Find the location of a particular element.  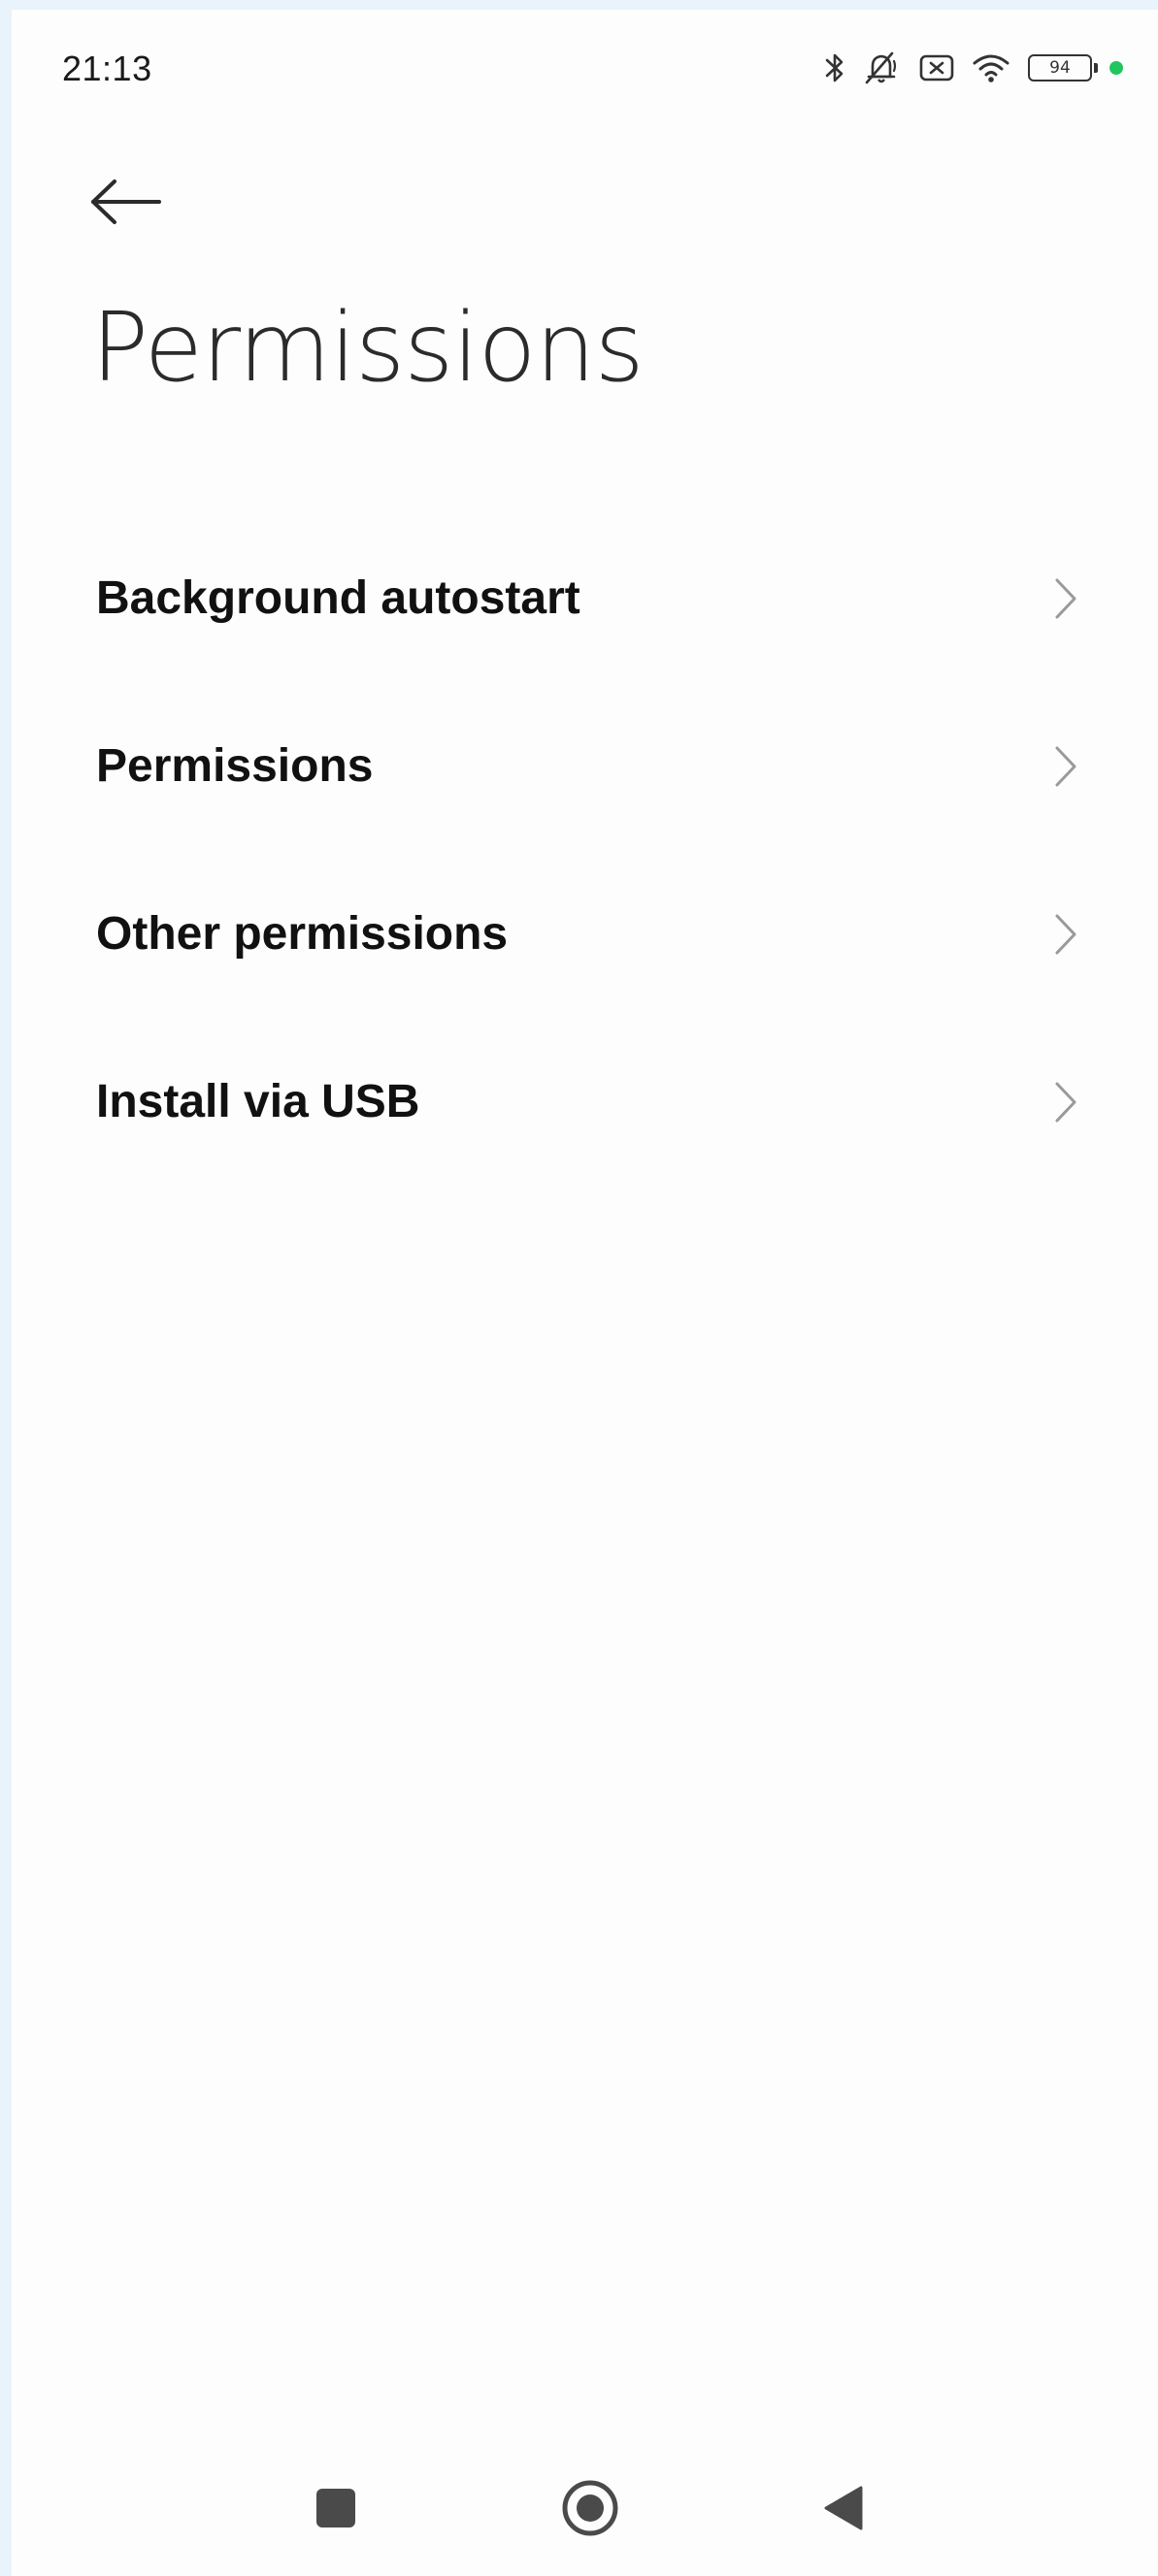

menu-item-other-permissions: Other permissions is located at coordinates (585, 934).